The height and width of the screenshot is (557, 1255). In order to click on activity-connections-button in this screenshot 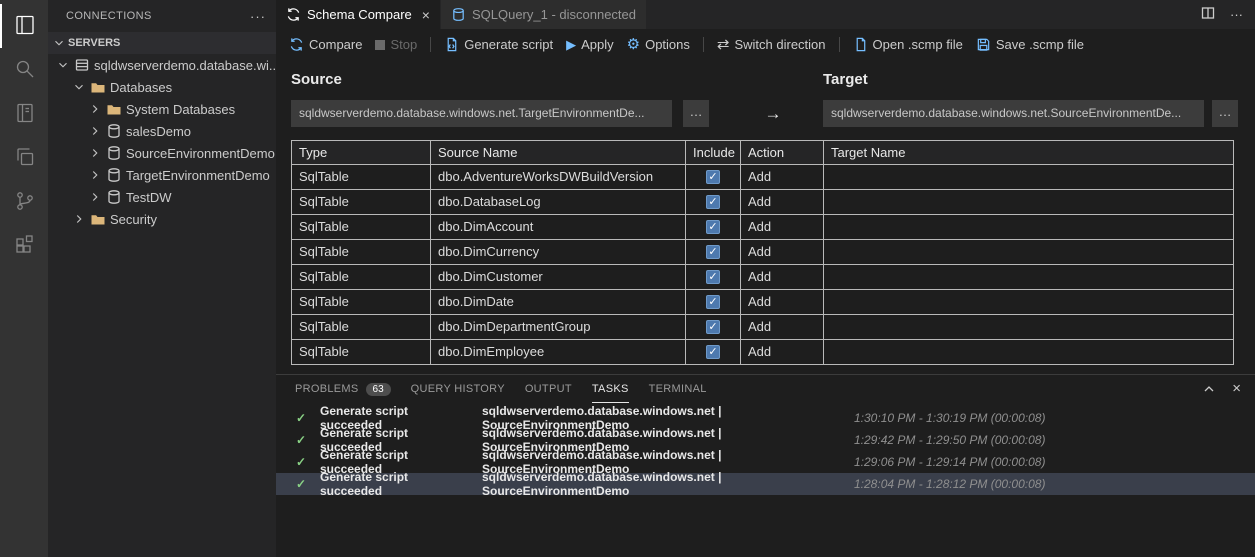, I will do `click(24, 26)`.